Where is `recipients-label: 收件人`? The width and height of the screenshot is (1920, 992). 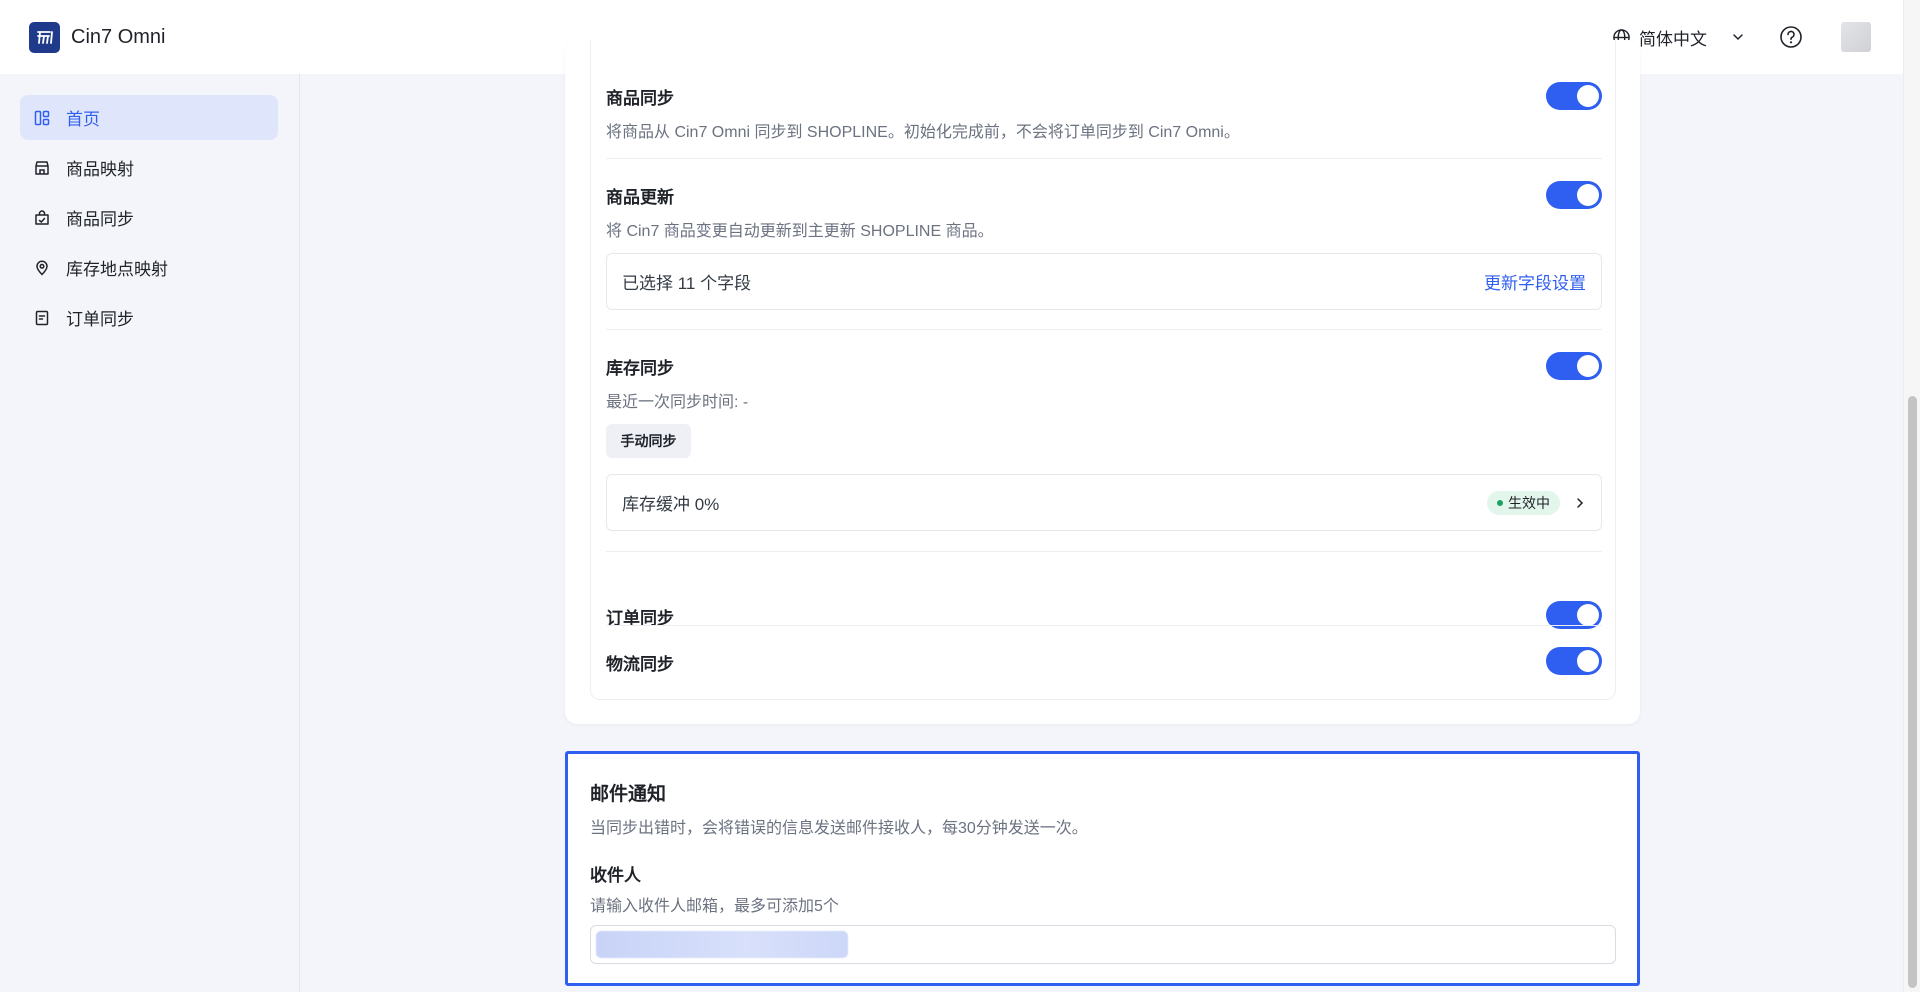
recipients-label: 收件人 is located at coordinates (615, 875).